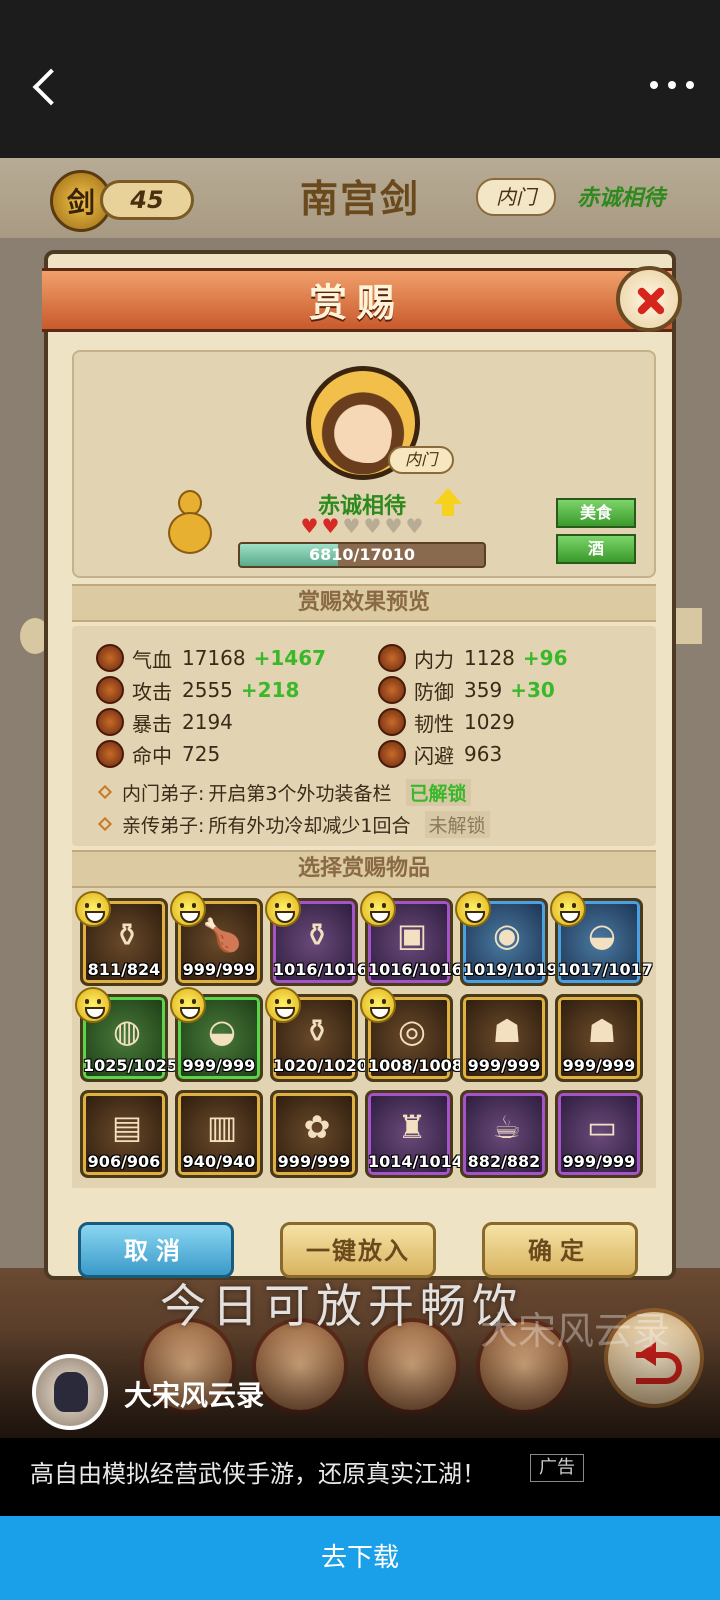 The width and height of the screenshot is (720, 1600). Describe the element at coordinates (316, 1034) in the screenshot. I see `reward-item-slot: ⚱ 1020/1020` at that location.